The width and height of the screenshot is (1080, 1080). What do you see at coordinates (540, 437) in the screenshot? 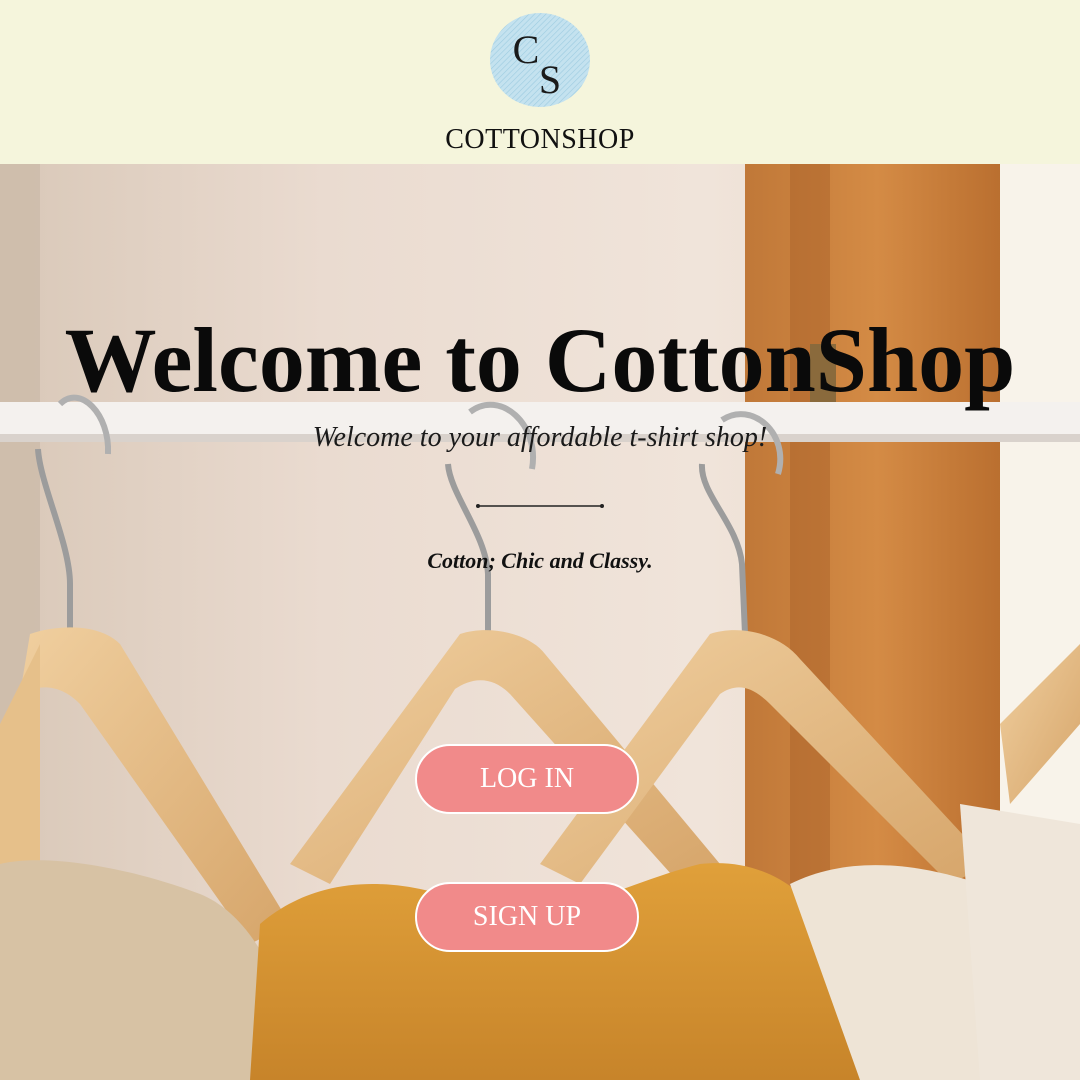
I see `hero-subtitle: Welcome to your affordable t-shirt shop!` at bounding box center [540, 437].